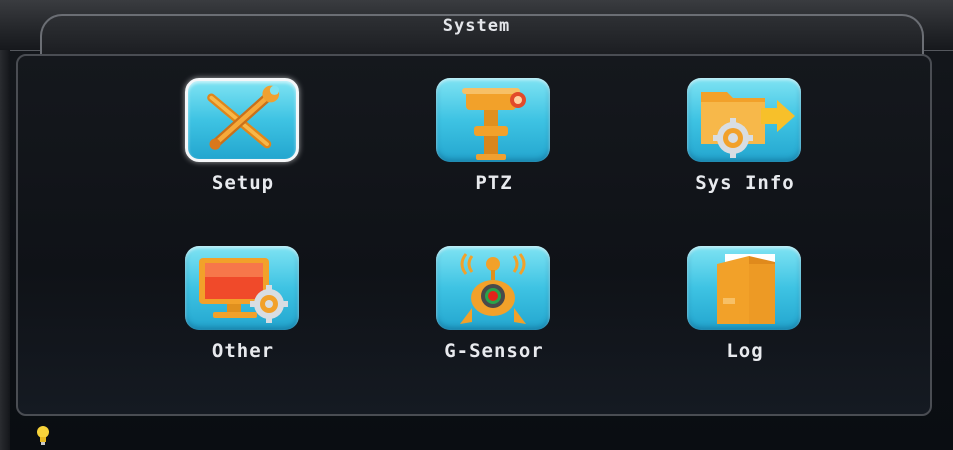 The width and height of the screenshot is (953, 450). I want to click on ptz-label: PTZ, so click(494, 183).